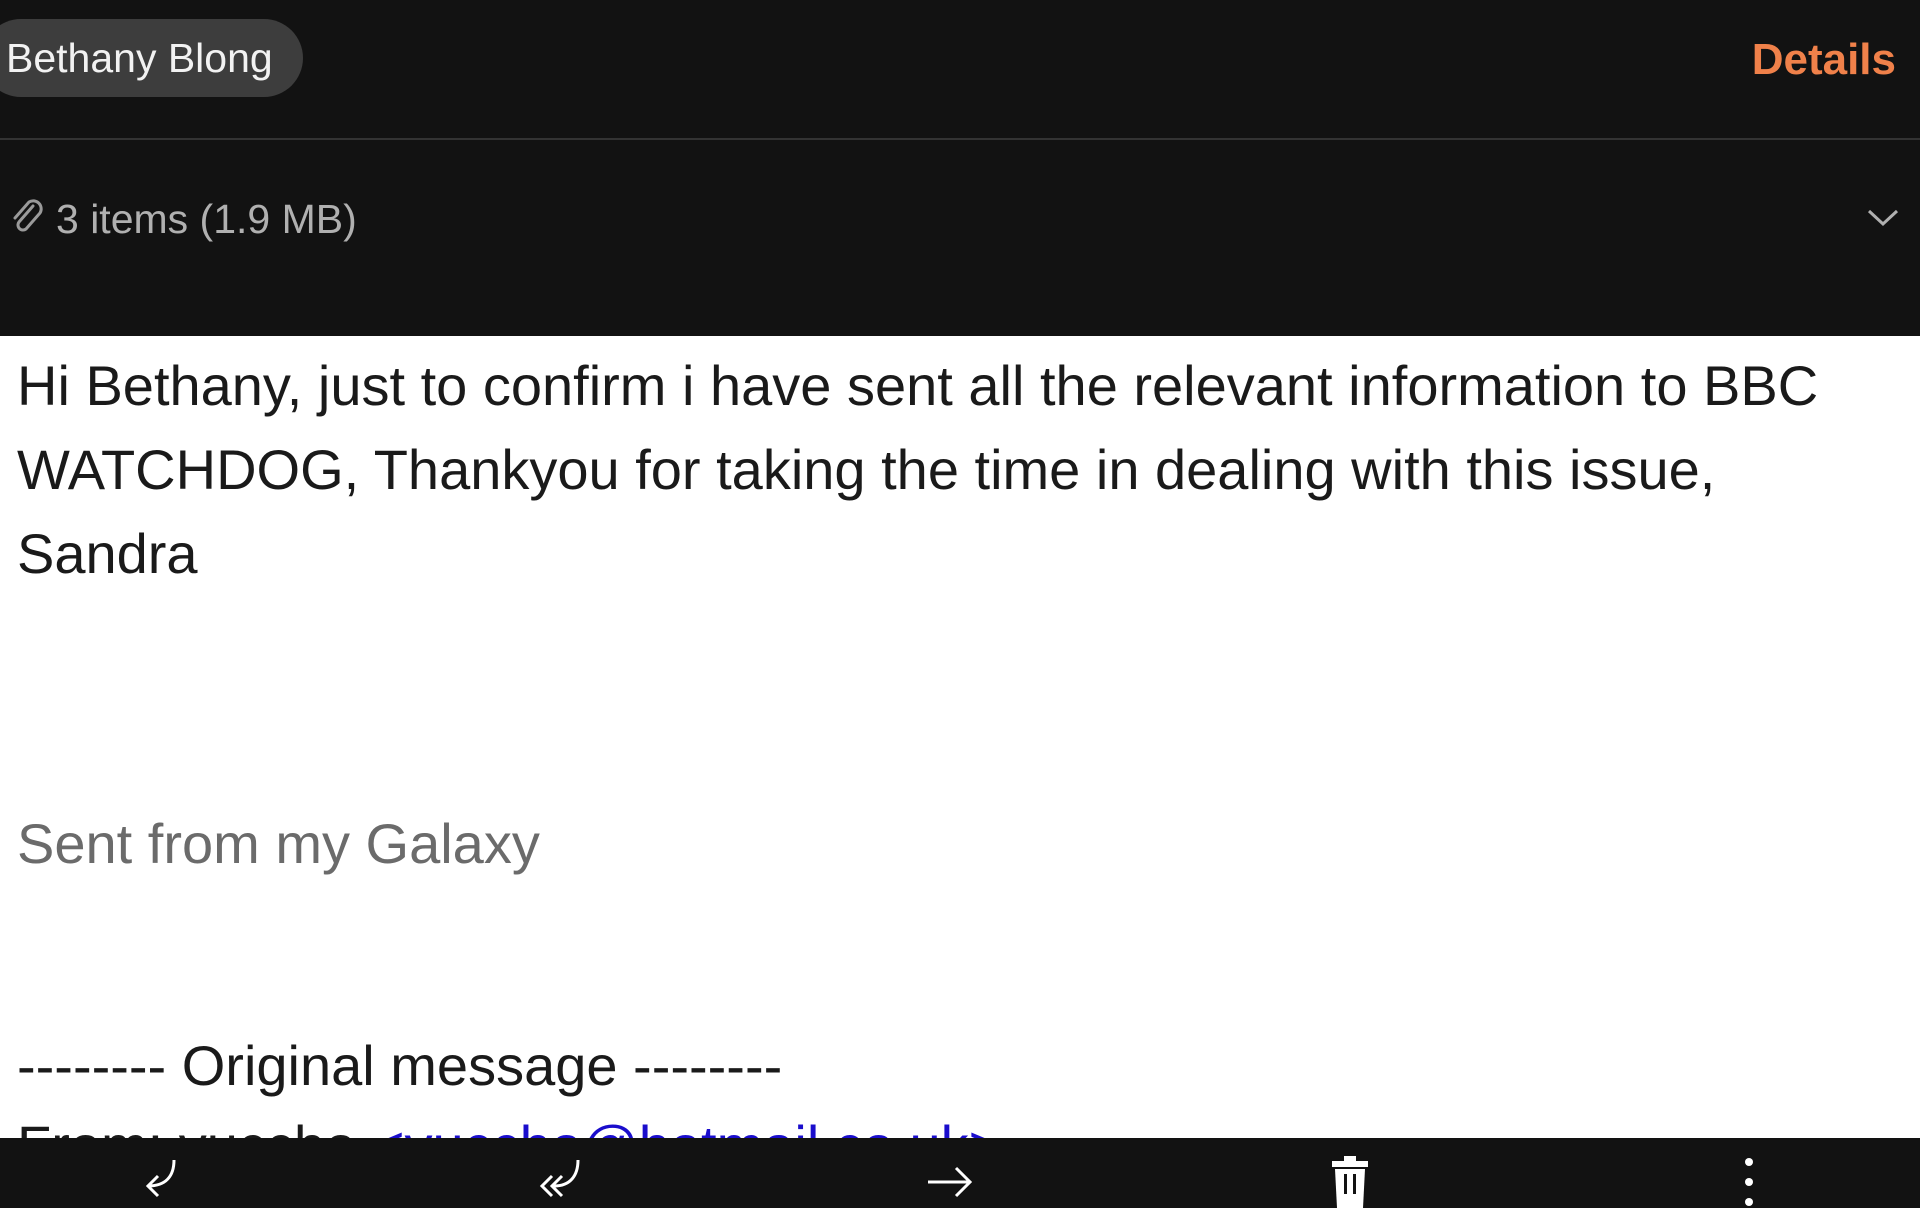 The width and height of the screenshot is (1920, 1208). I want to click on from-email-link: <yuccho@hotmail.co.uk>, so click(687, 1126).